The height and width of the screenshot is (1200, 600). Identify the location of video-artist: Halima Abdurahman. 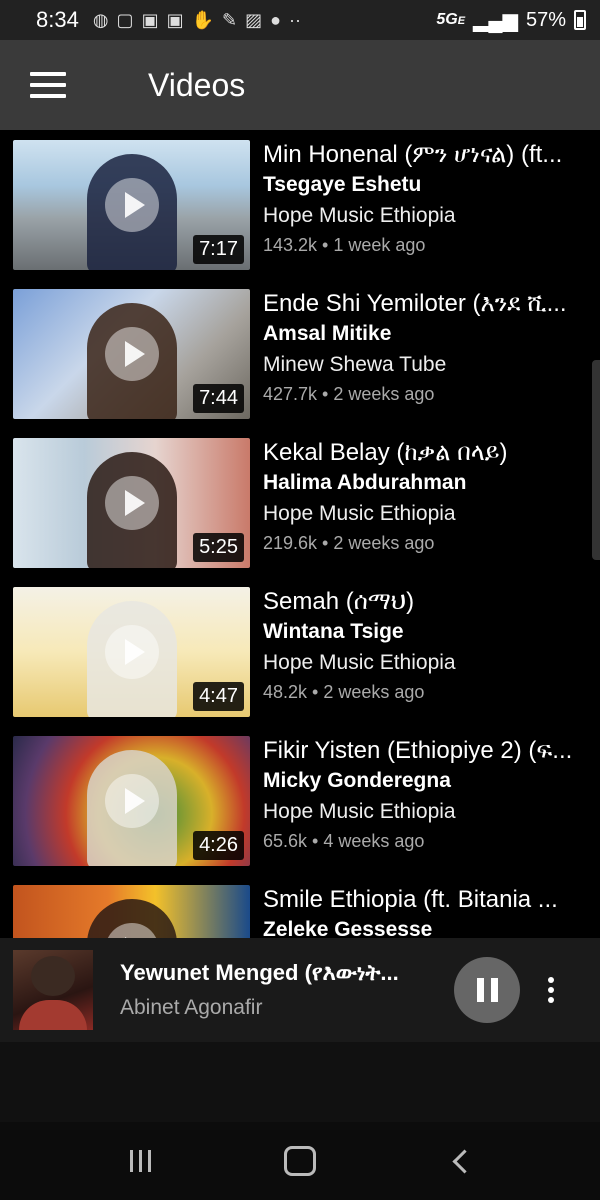
(365, 482).